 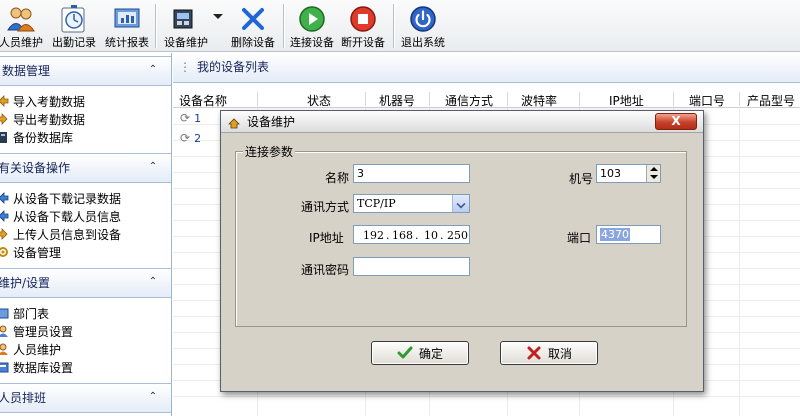 What do you see at coordinates (42, 119) in the screenshot?
I see `sidebar-item-export-attendance: 导出考勤数据` at bounding box center [42, 119].